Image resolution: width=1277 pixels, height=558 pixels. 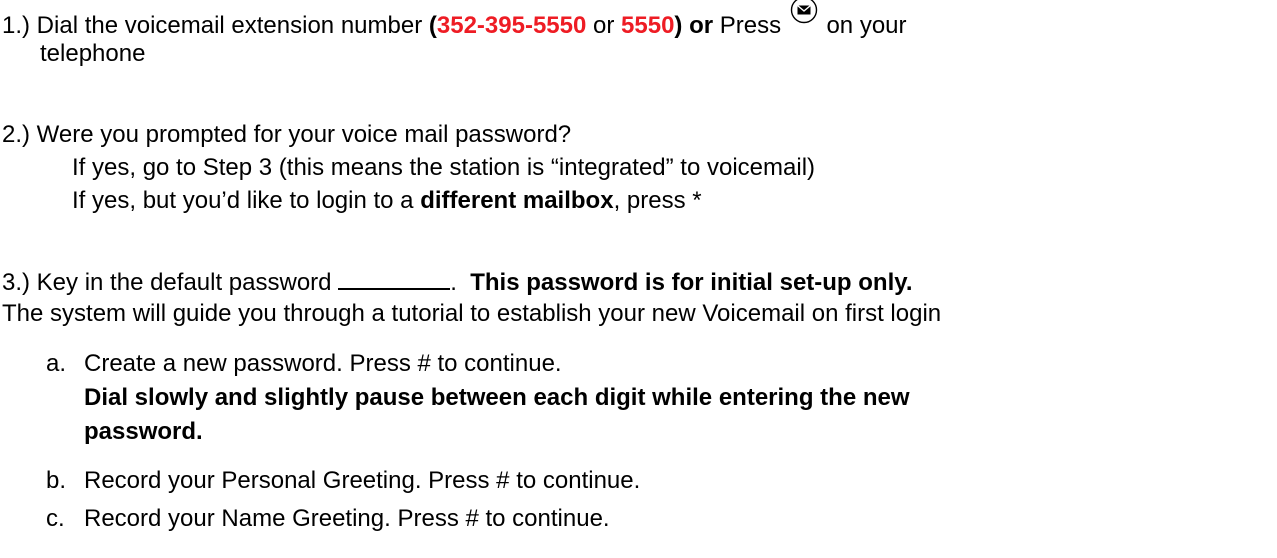 I want to click on envelope-icon, so click(x=804, y=12).